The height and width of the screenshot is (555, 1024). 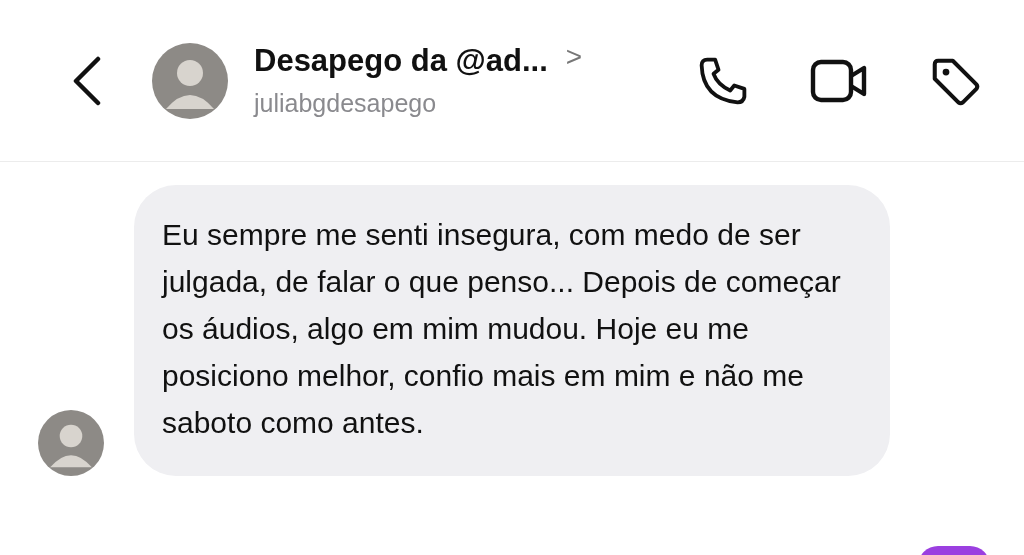 What do you see at coordinates (839, 80) in the screenshot?
I see `video-camera-icon` at bounding box center [839, 80].